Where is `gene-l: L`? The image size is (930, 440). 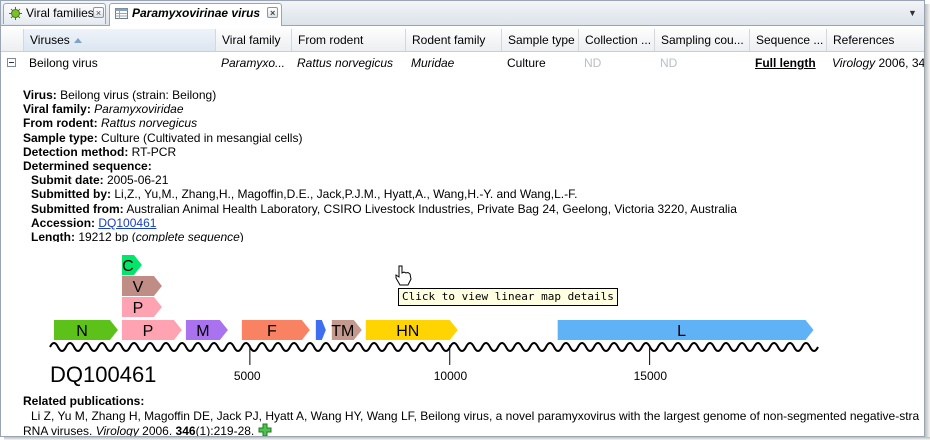
gene-l: L is located at coordinates (685, 330).